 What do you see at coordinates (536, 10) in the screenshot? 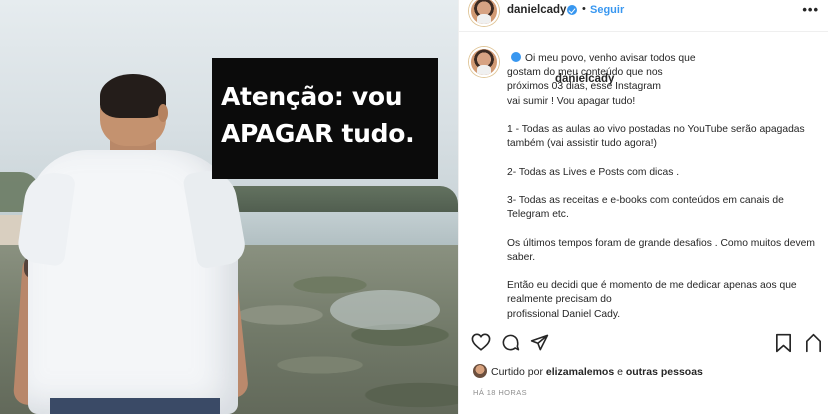
I see `author-username: danielcady` at bounding box center [536, 10].